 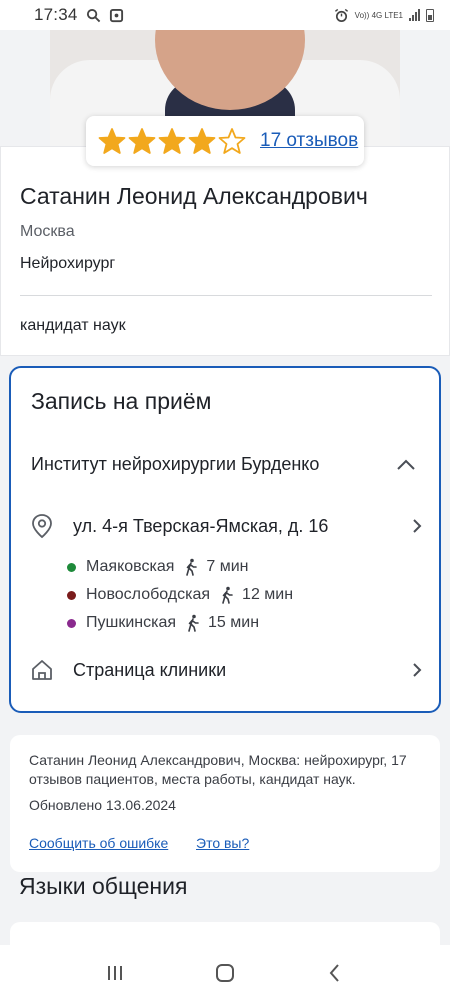 I want to click on home-icon, so click(x=225, y=973).